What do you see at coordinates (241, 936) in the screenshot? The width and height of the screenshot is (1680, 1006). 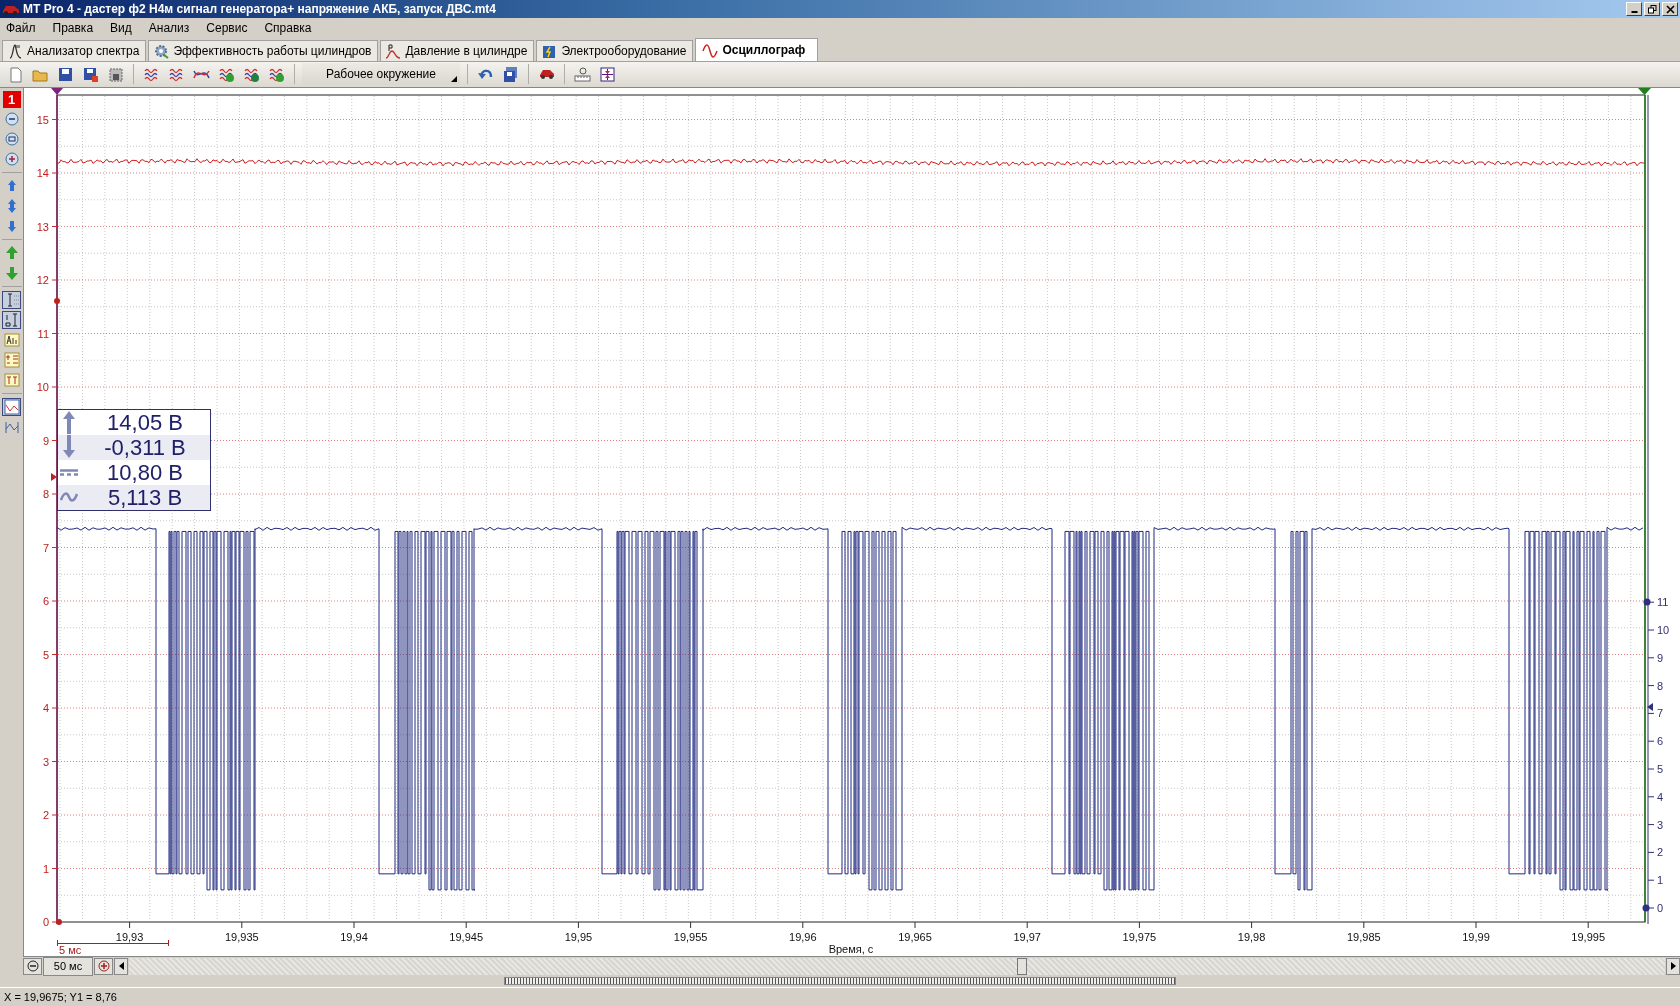 I see `axis-label: 19,935` at bounding box center [241, 936].